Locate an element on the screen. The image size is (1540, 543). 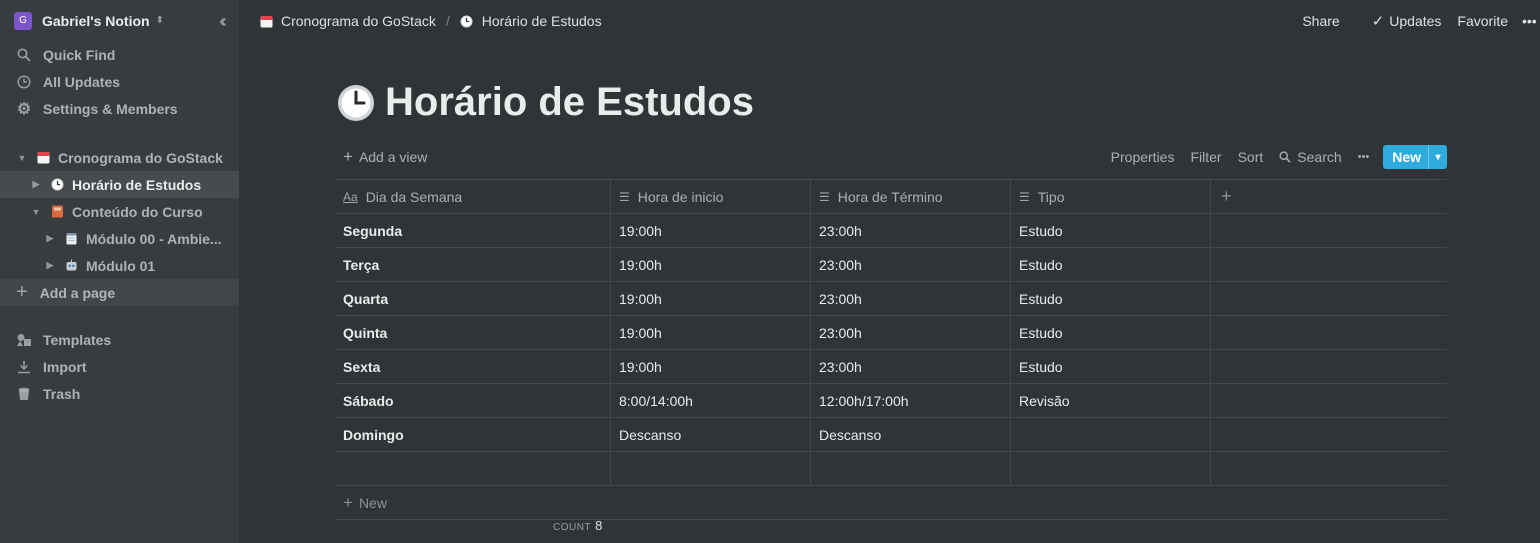
count-value: 8 is located at coordinates (599, 525).